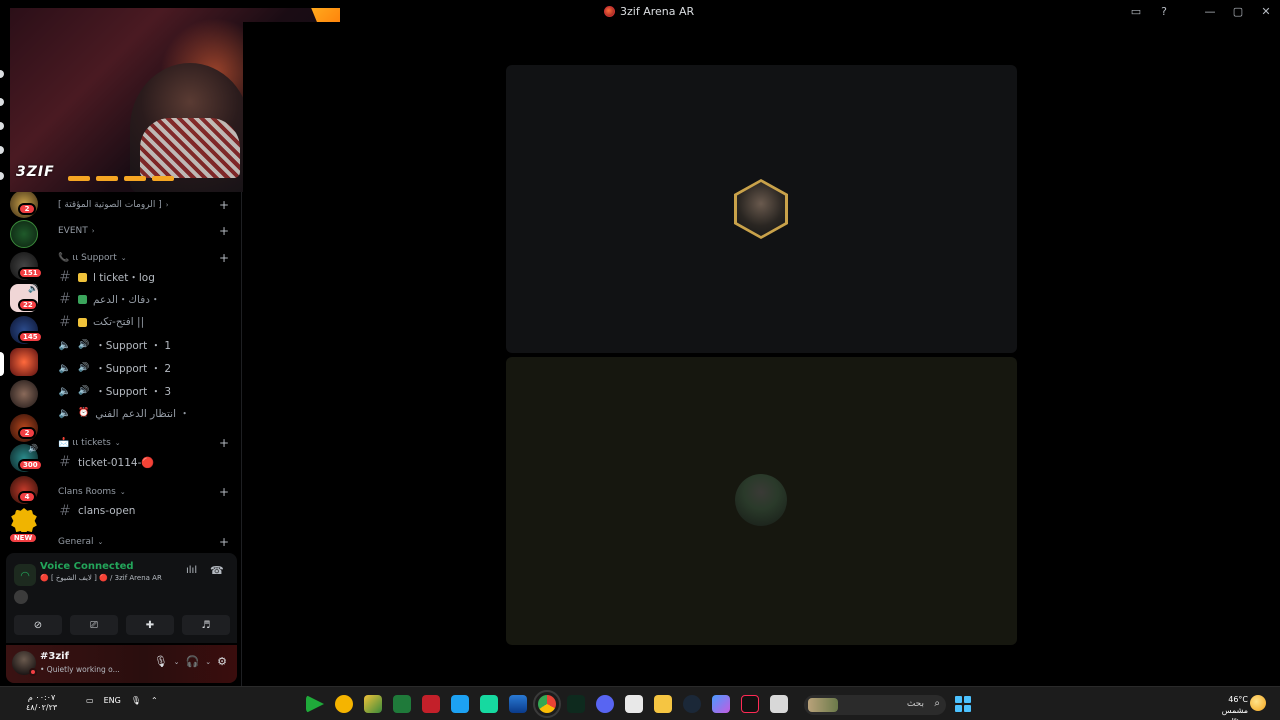 The height and width of the screenshot is (720, 1280). I want to click on copilot-icon, so click(721, 704).